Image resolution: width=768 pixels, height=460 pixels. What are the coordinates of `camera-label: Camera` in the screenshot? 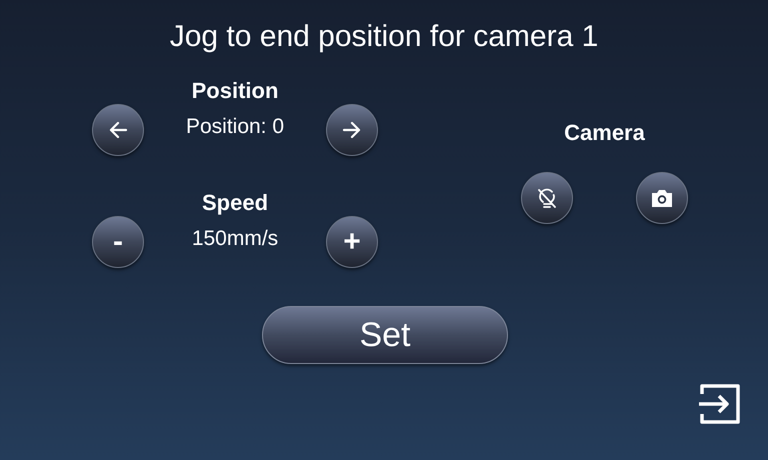 It's located at (604, 133).